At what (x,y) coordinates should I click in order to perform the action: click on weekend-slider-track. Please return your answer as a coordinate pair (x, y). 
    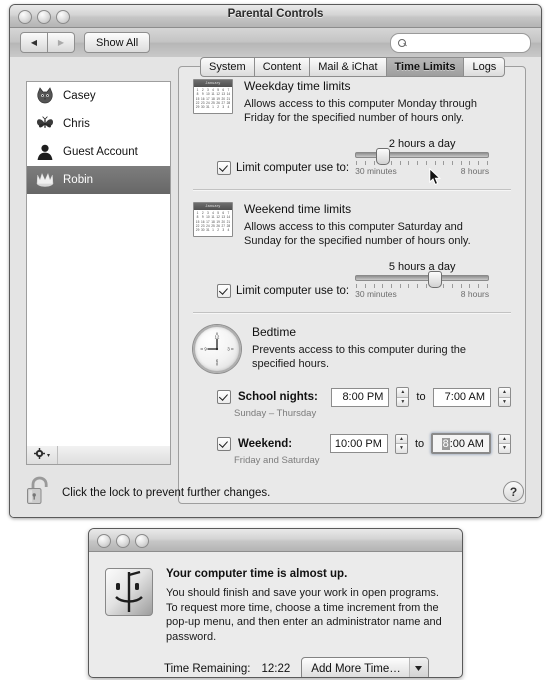
    Looking at the image, I should click on (422, 279).